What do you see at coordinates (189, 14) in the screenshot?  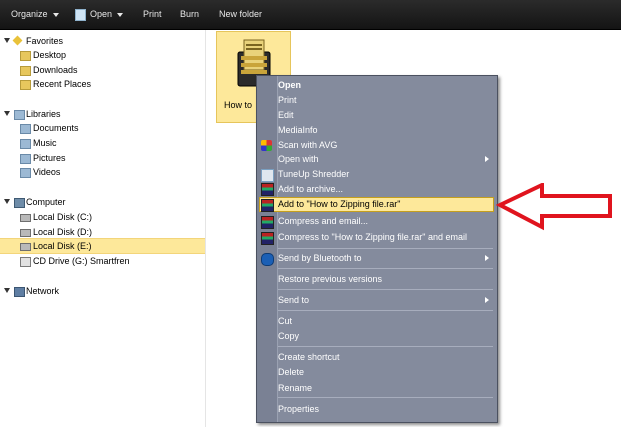 I see `burn-button: Burn` at bounding box center [189, 14].